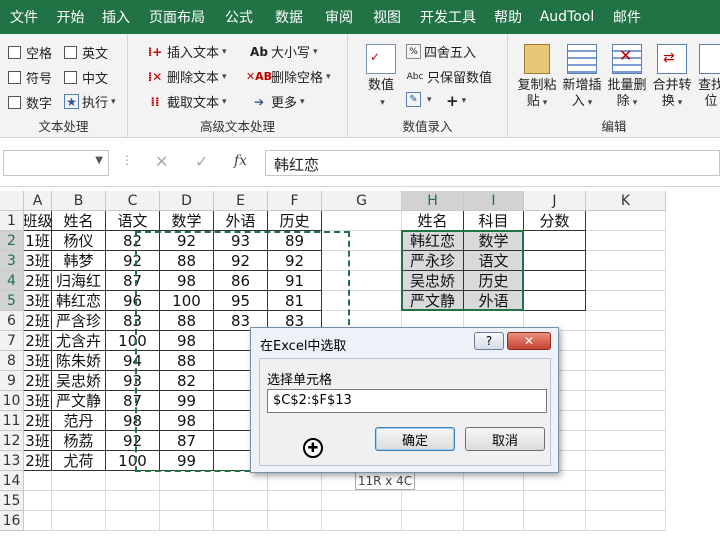 Image resolution: width=720 pixels, height=541 pixels. What do you see at coordinates (79, 421) in the screenshot?
I see `table-cell: 范丹` at bounding box center [79, 421].